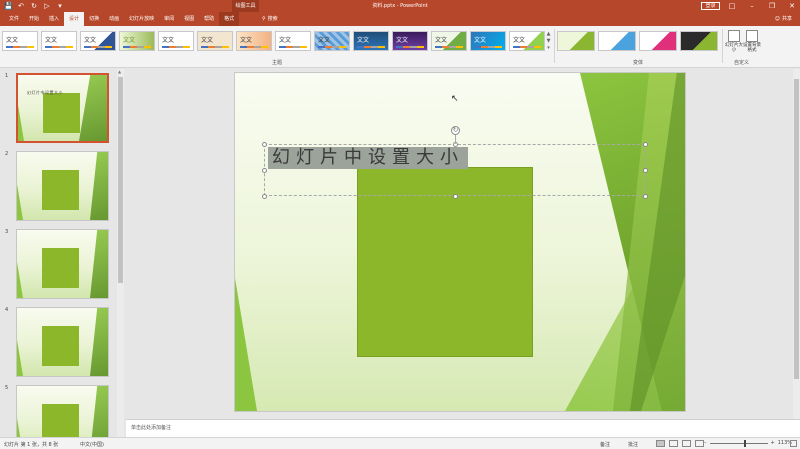  What do you see at coordinates (264, 19) in the screenshot?
I see `lightbulb-icon: ⚲` at bounding box center [264, 19].